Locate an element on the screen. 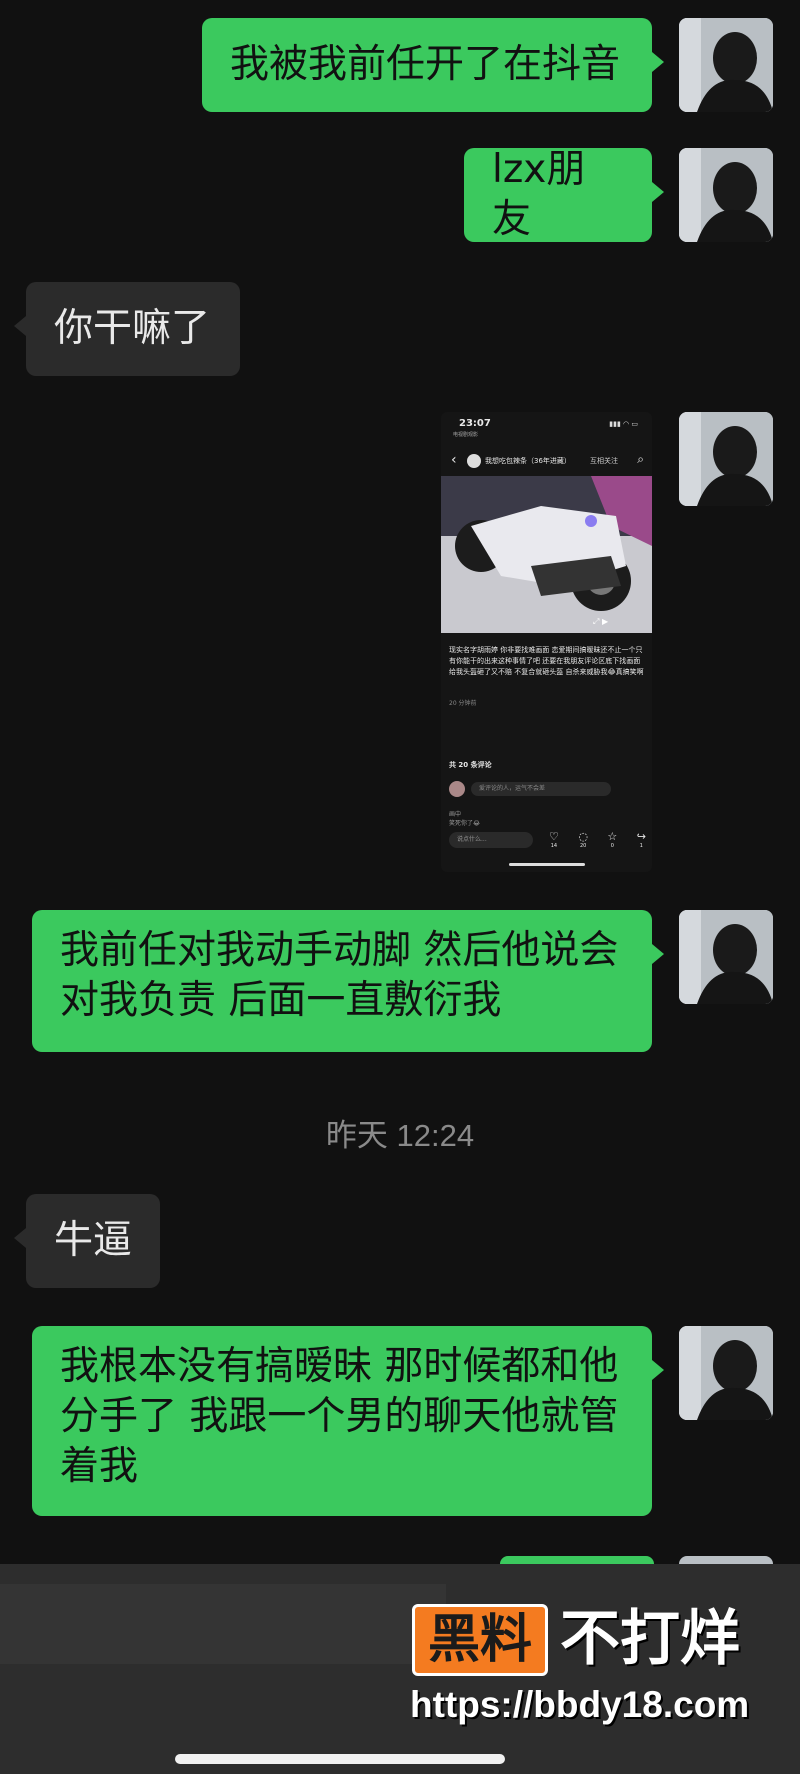 Image resolution: width=800 pixels, height=1774 pixels. video-nav-bar: ‹ 我想吃包辣条（36年进藏） 互相关注 ⌕ is located at coordinates (546, 462).